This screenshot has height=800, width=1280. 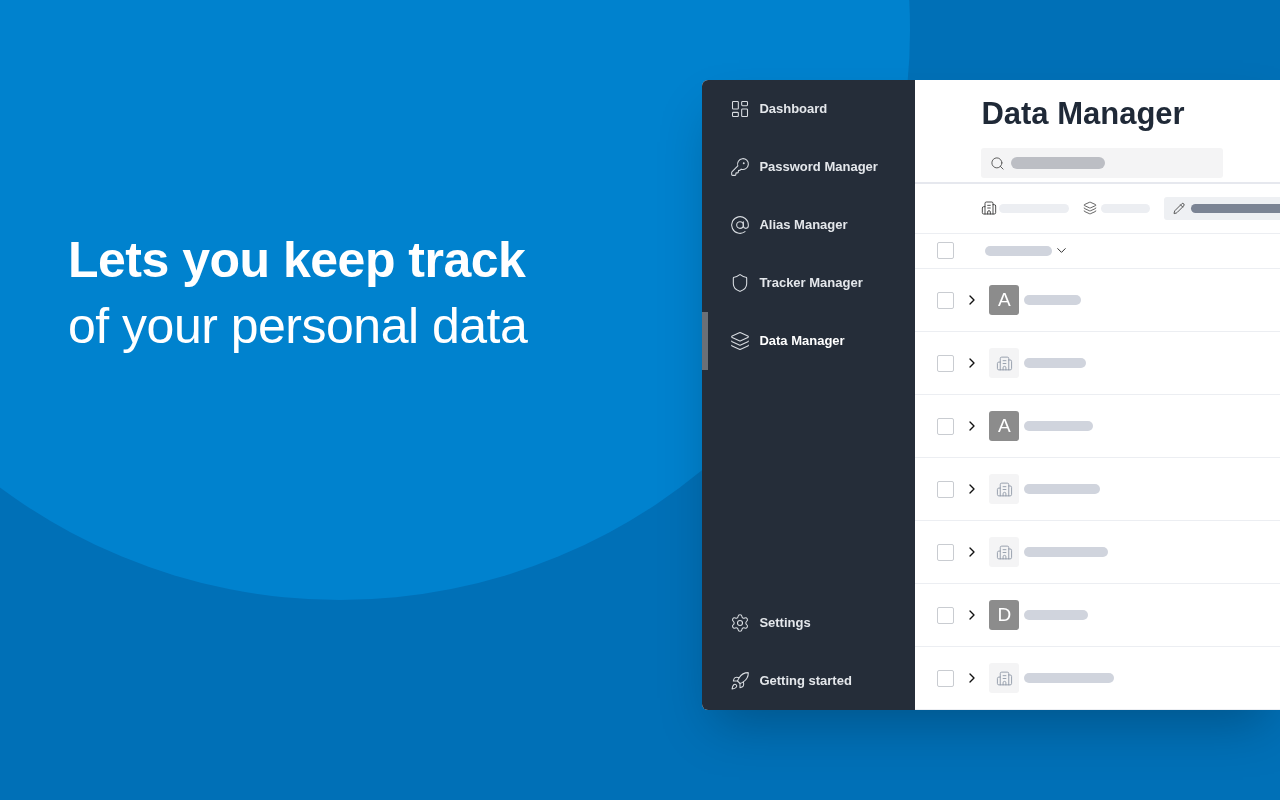 What do you see at coordinates (1083, 114) in the screenshot?
I see `page-title: Data Manager` at bounding box center [1083, 114].